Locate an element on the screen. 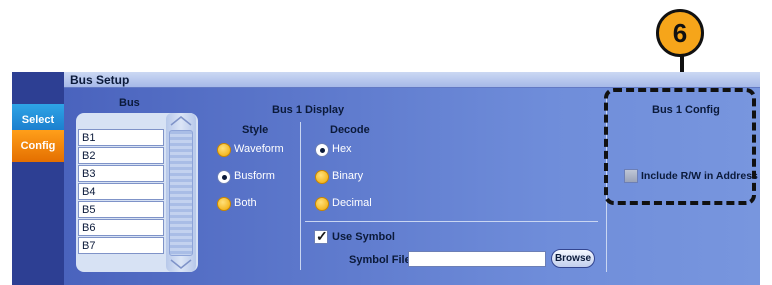 Image resolution: width=772 pixels, height=285 pixels. use-symbol-checkbox is located at coordinates (321, 236).